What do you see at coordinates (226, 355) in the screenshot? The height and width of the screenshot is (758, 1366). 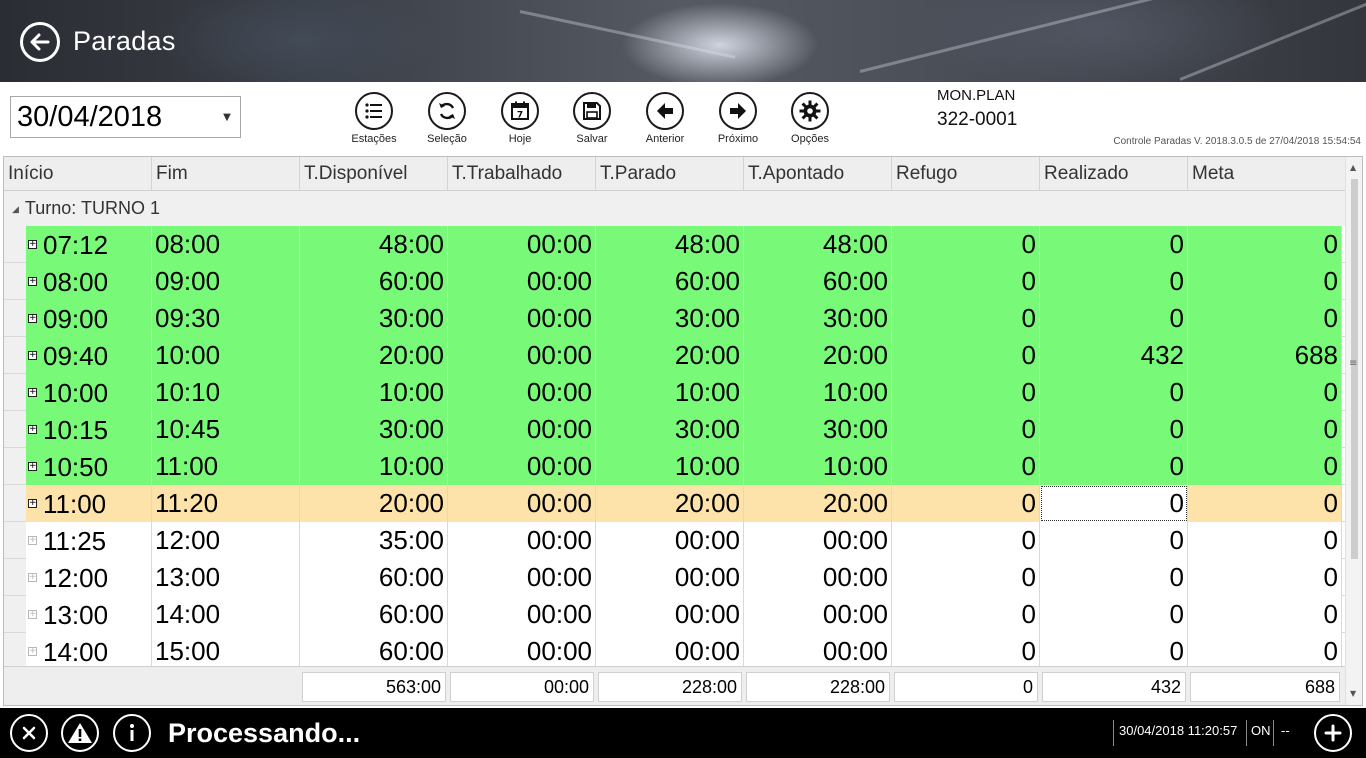 I see `cell-fim: 10:00` at bounding box center [226, 355].